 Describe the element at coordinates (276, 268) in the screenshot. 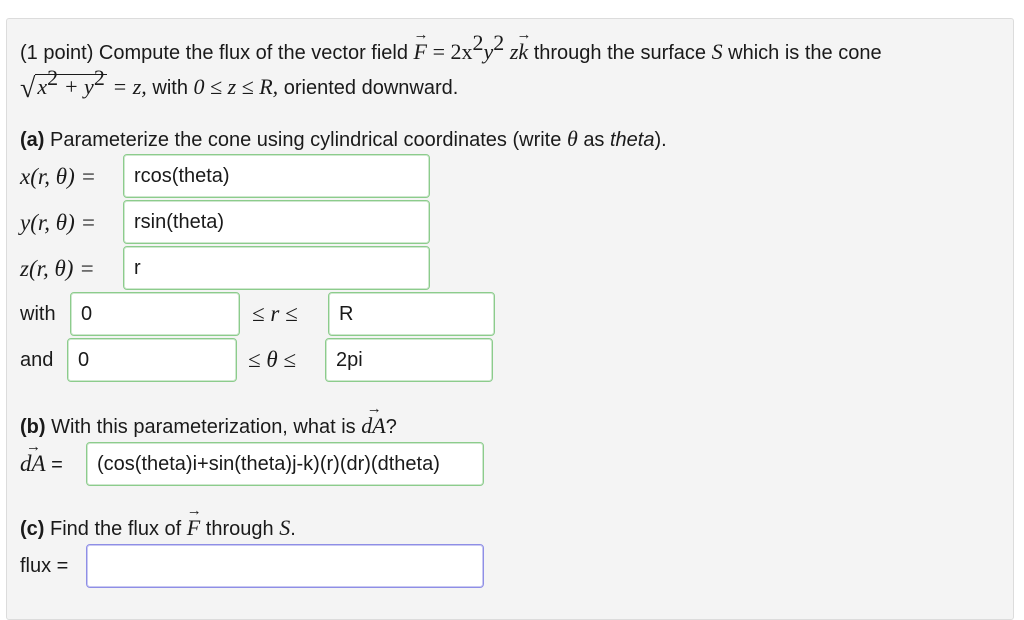

I see `z-param-input: r` at that location.